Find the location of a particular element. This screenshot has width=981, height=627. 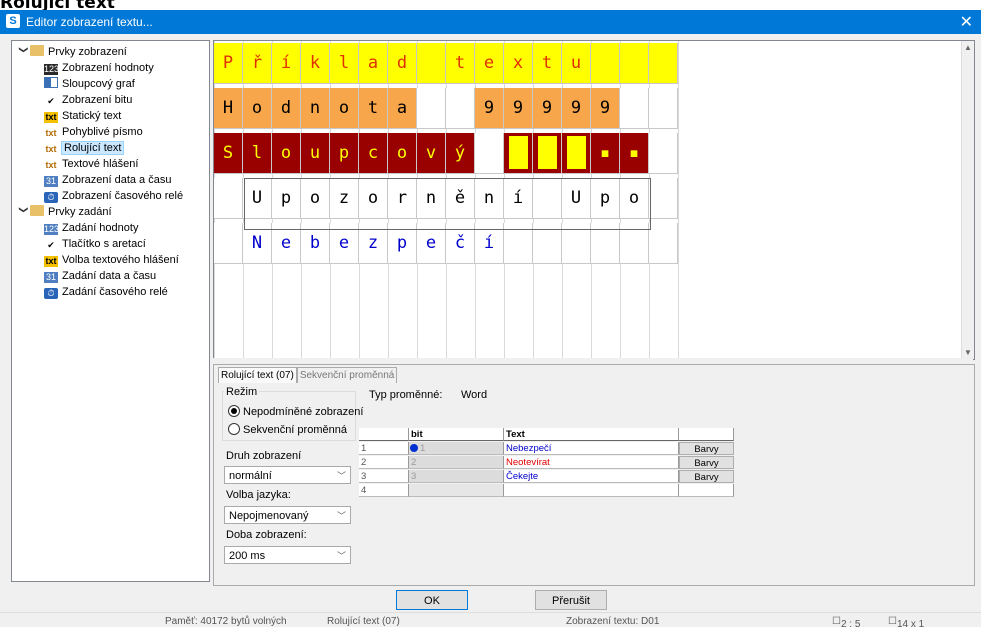

preview-scrollbar: ▲ ▼ is located at coordinates (967, 200).